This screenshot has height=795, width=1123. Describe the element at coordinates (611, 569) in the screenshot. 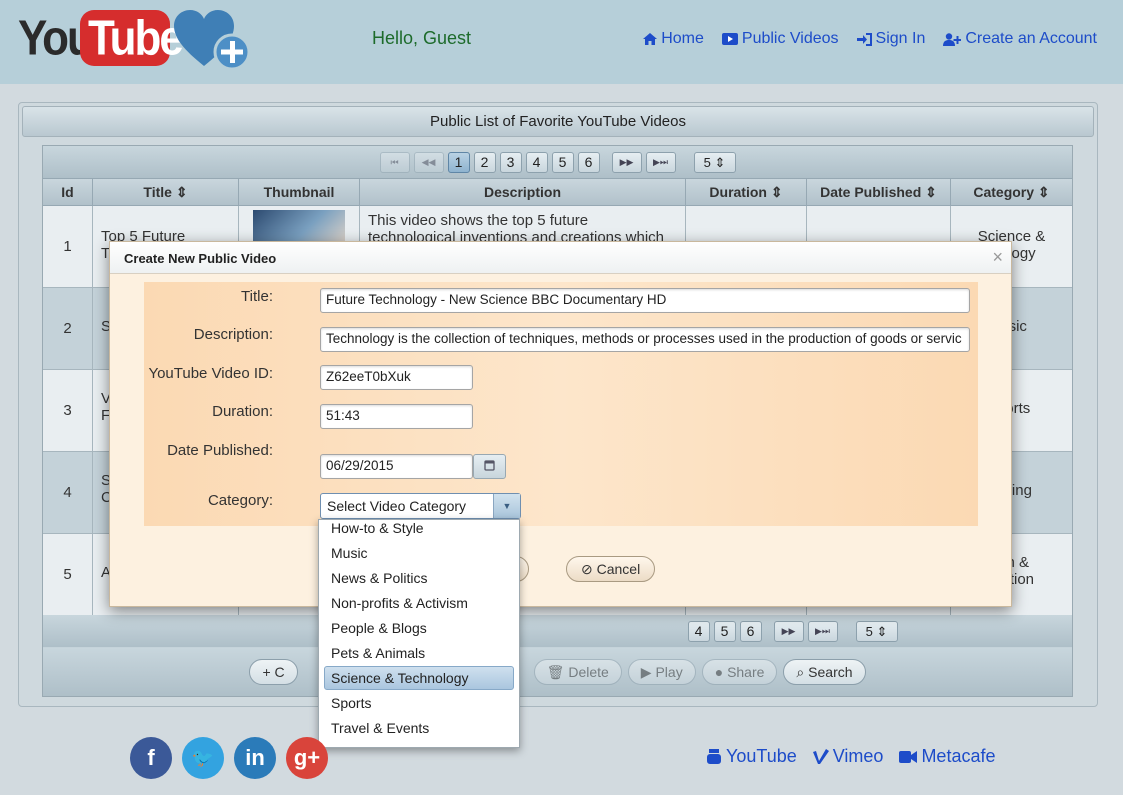

I see `cancel-button: ⊘ Cancel` at that location.